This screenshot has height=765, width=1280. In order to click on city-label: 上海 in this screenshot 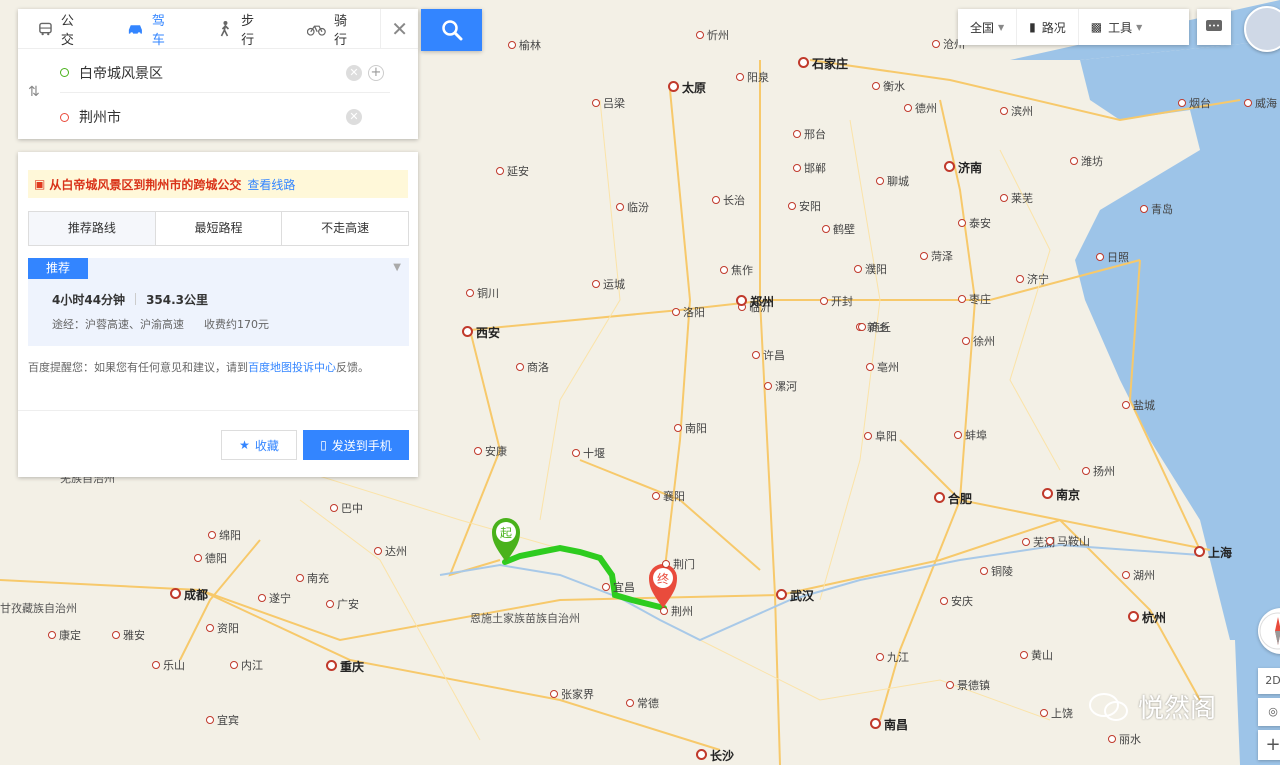, I will do `click(1213, 552)`.